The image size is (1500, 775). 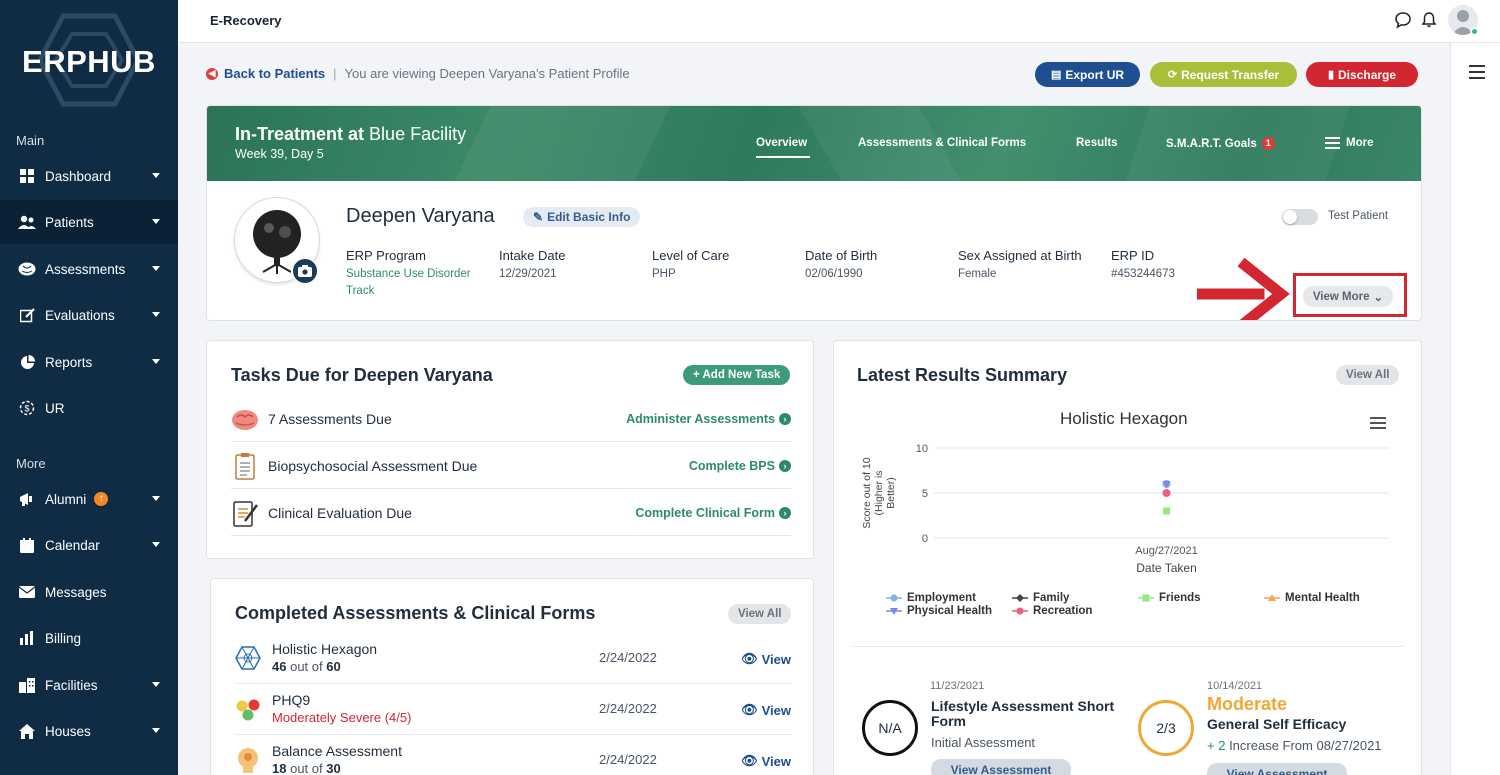 I want to click on chevron-down-icon: ⌄, so click(x=1378, y=297).